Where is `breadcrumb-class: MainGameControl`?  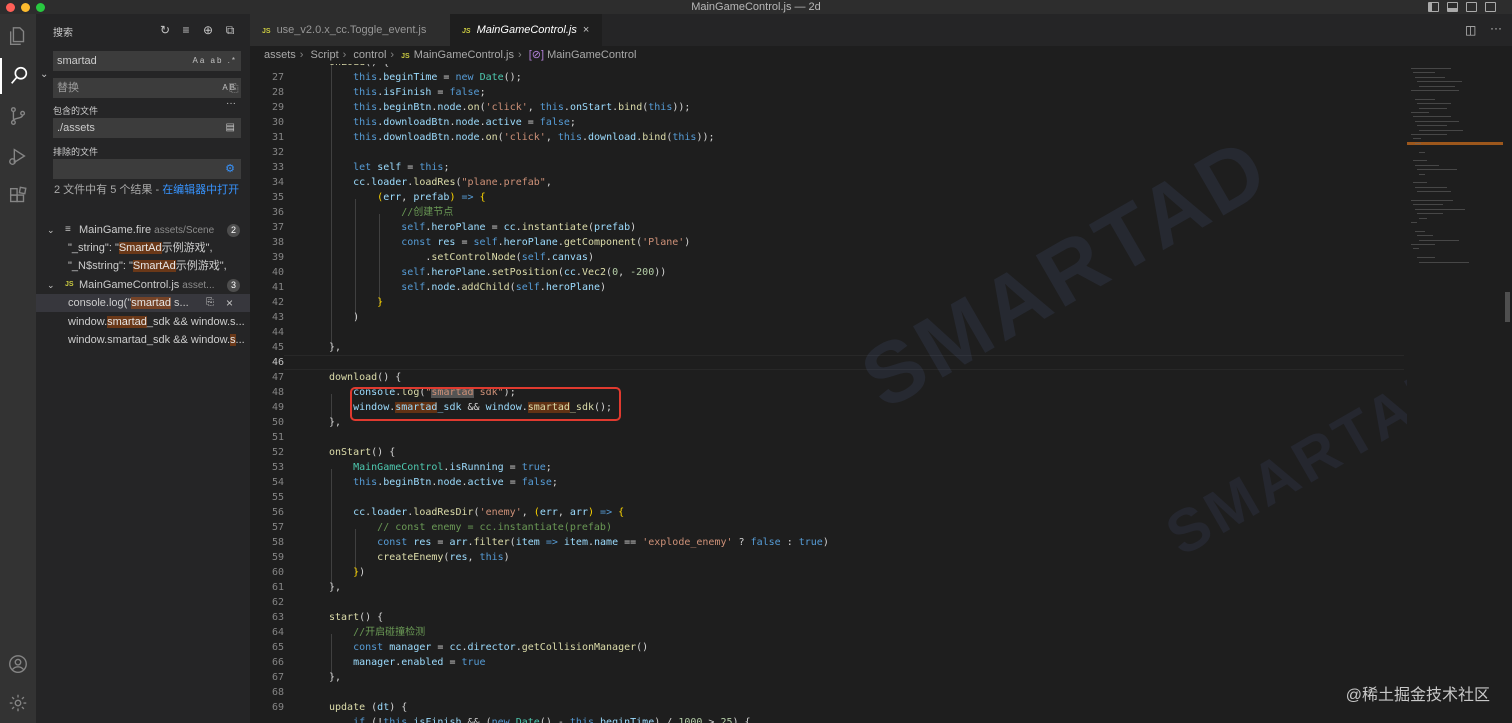 breadcrumb-class: MainGameControl is located at coordinates (591, 55).